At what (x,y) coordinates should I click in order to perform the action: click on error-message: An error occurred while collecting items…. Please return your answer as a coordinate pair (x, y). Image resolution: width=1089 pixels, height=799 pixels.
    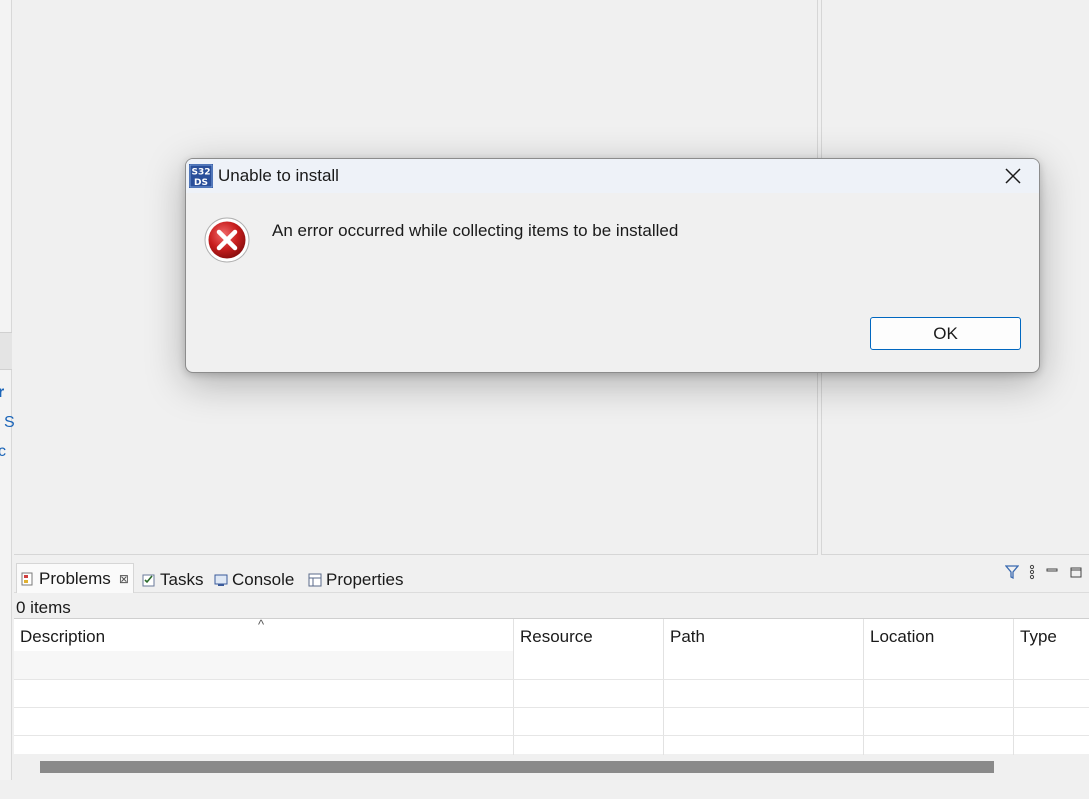
    Looking at the image, I should click on (475, 230).